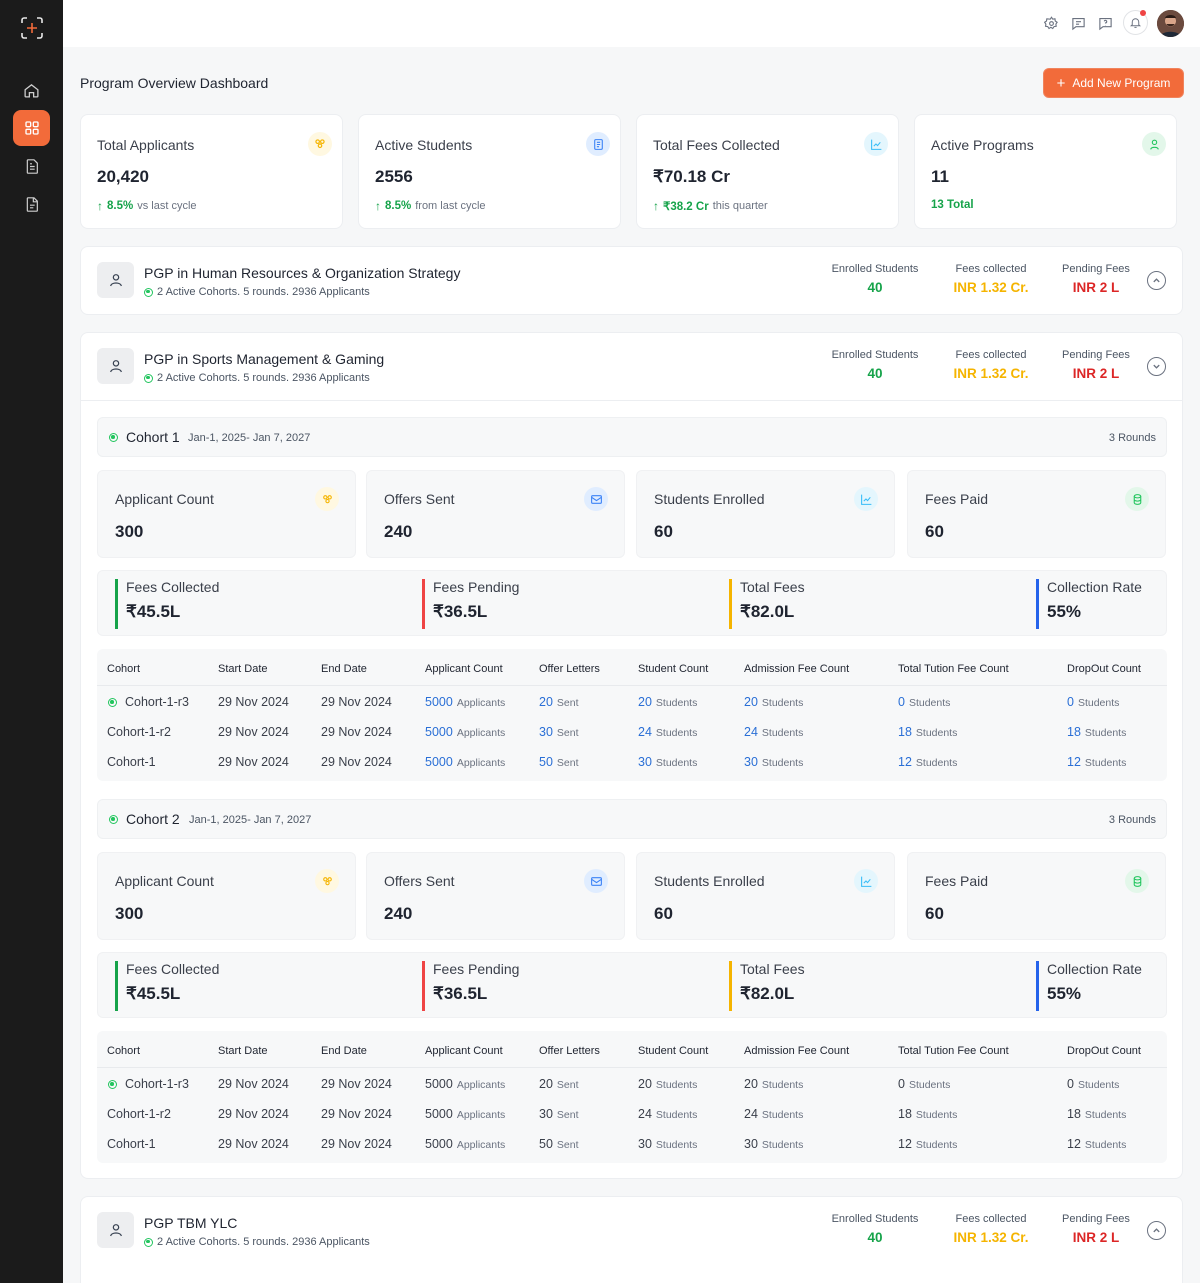 The width and height of the screenshot is (1200, 1283). I want to click on fee-collected: Fees Collected ₹45.5L, so click(167, 986).